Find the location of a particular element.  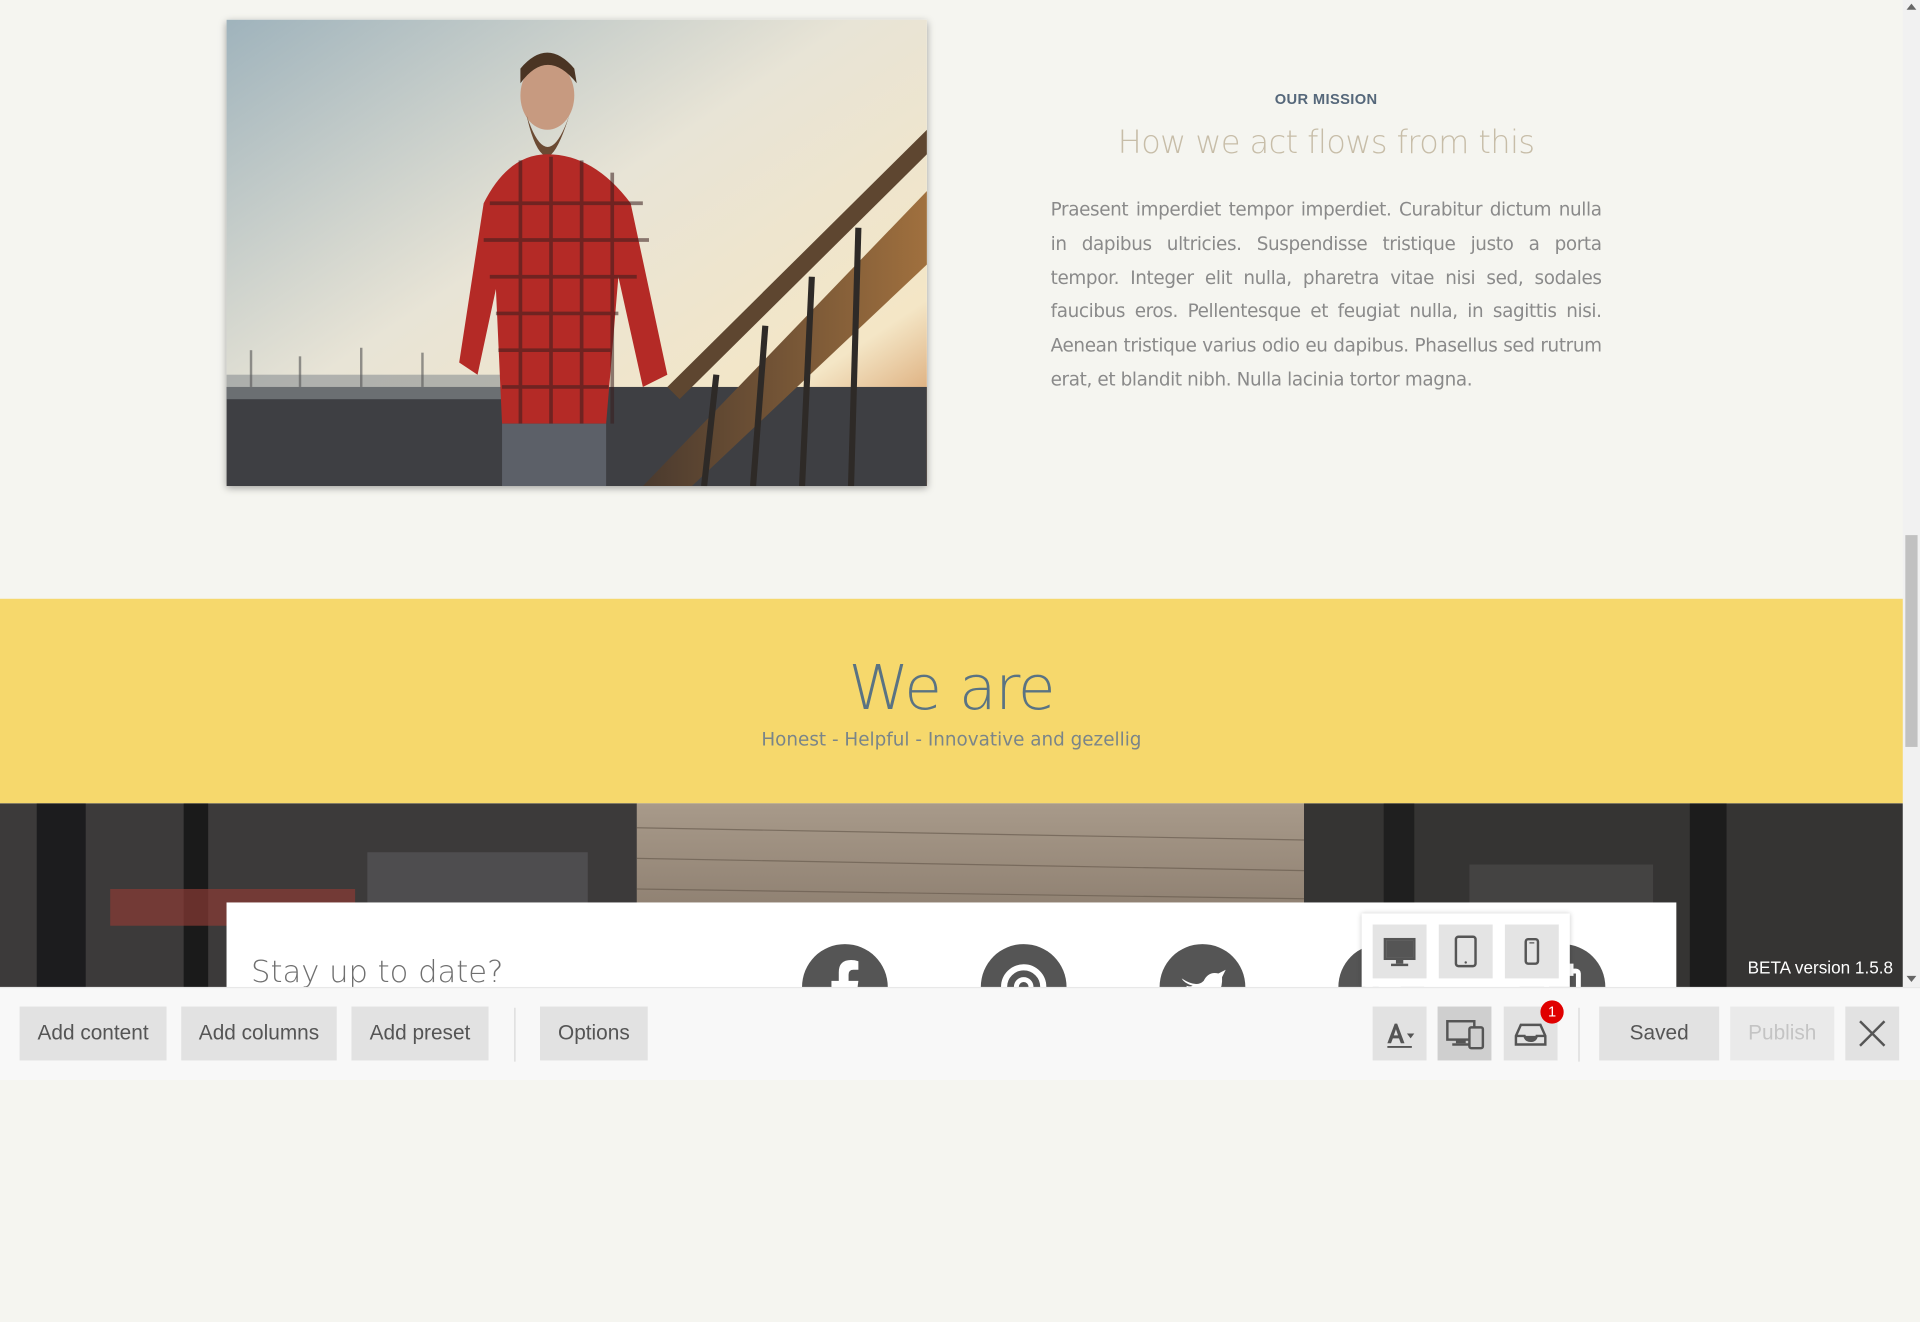

desktop-icon is located at coordinates (1399, 952).